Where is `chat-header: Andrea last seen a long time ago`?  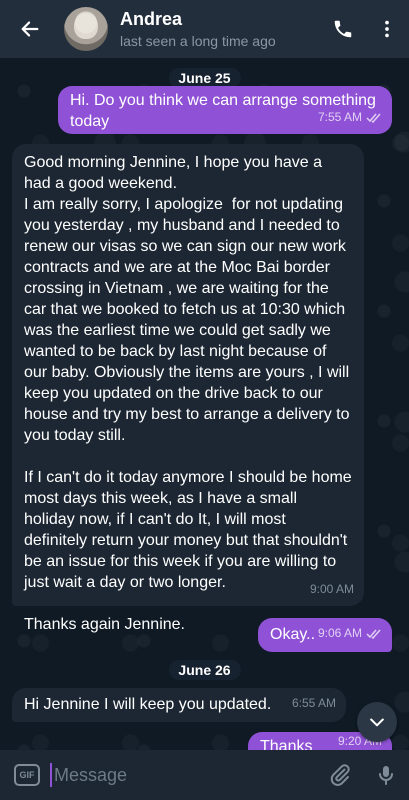
chat-header: Andrea last seen a long time ago is located at coordinates (204, 29).